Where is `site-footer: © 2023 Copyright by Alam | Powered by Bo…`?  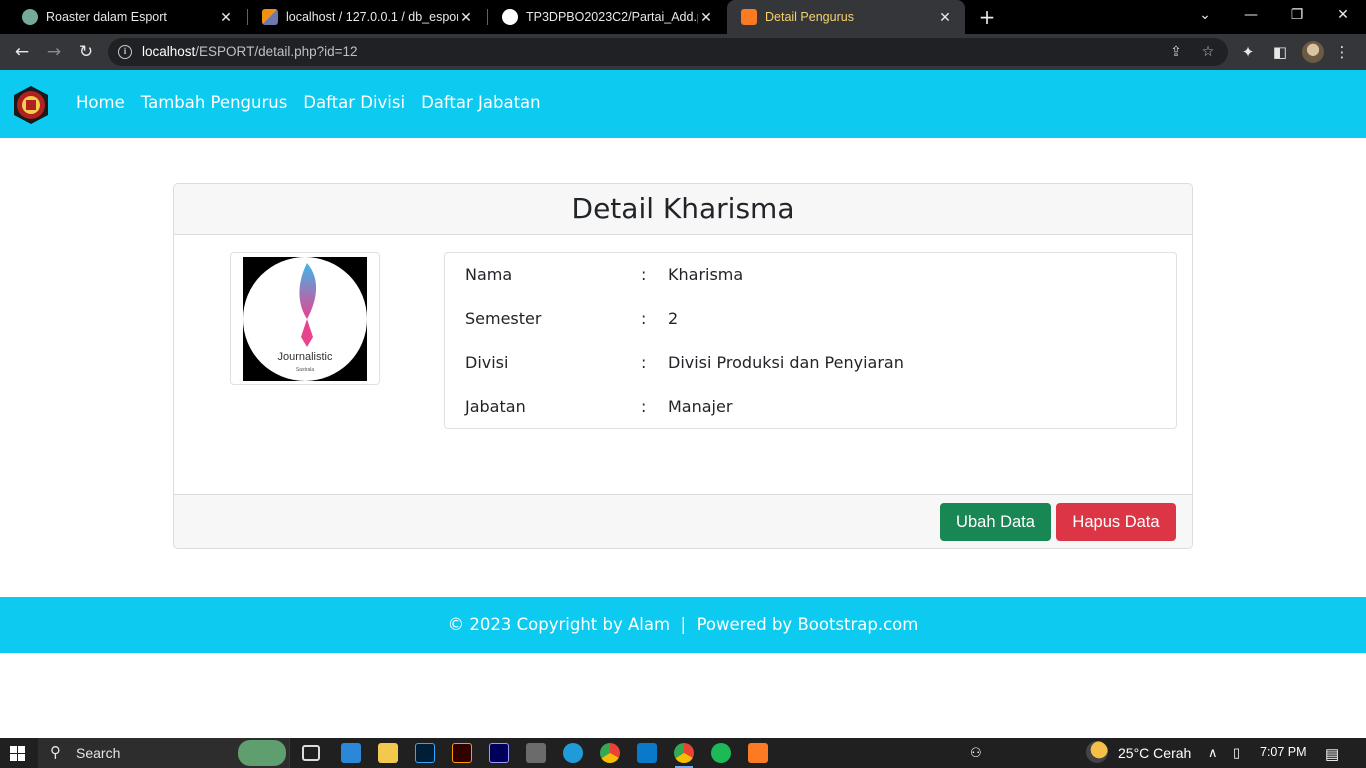 site-footer: © 2023 Copyright by Alam | Powered by Bo… is located at coordinates (683, 625).